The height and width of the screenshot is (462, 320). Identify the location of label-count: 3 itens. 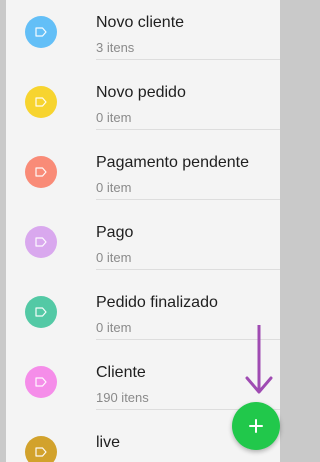
(115, 47).